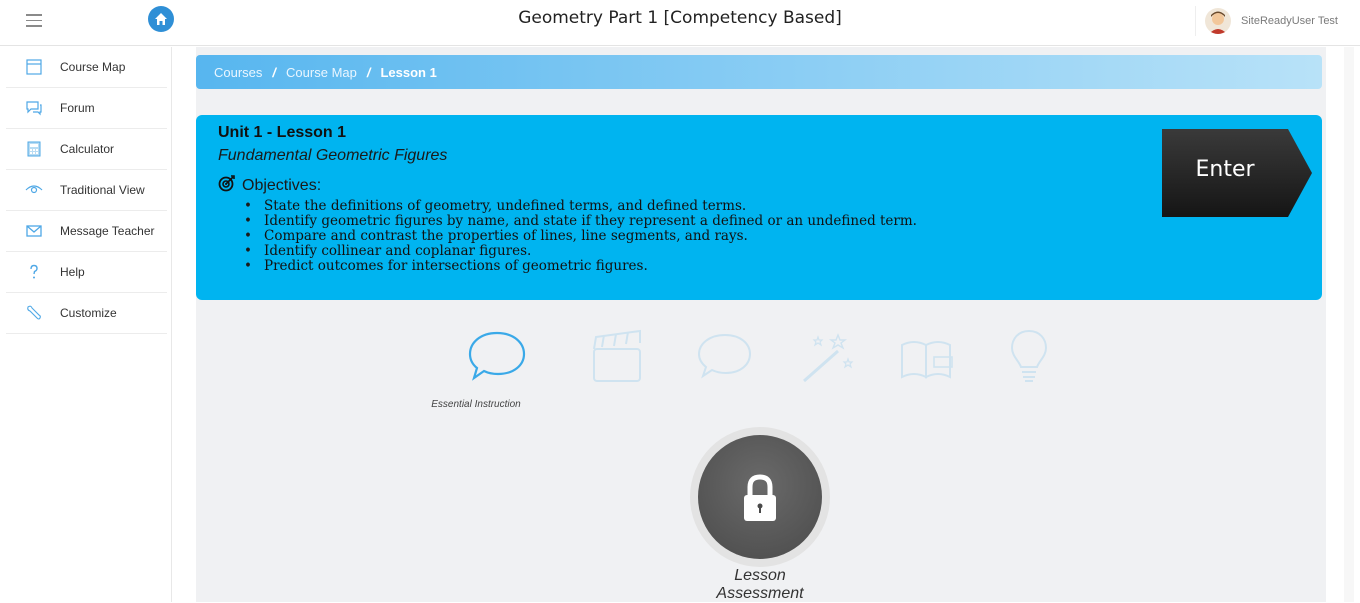 The image size is (1360, 603). I want to click on sidebar-item-label: Calculator, so click(87, 149).